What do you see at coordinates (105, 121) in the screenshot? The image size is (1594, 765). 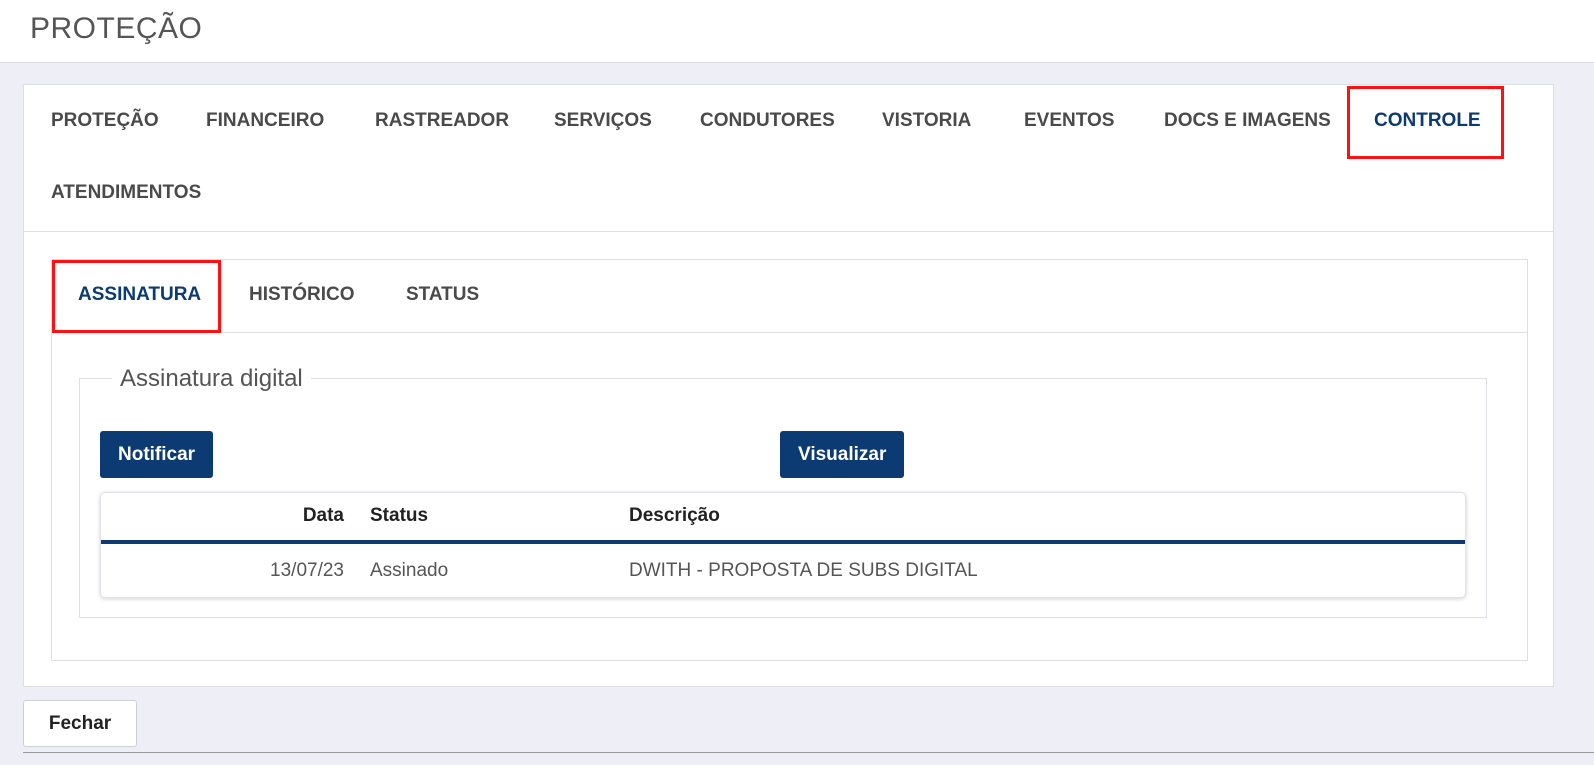 I see `tab-protecao: PROTEÇÃO` at bounding box center [105, 121].